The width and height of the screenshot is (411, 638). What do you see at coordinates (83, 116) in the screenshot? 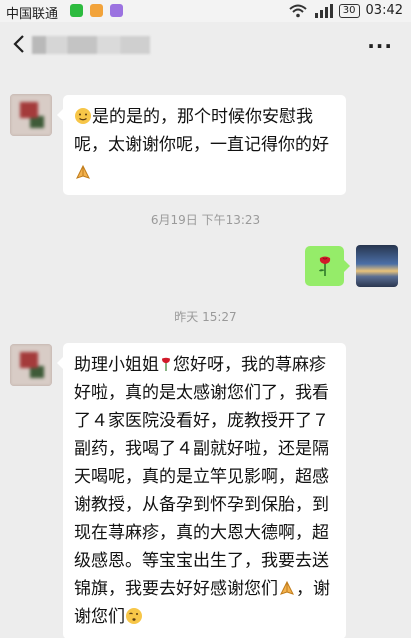
I see `blush-emoji-icon` at bounding box center [83, 116].